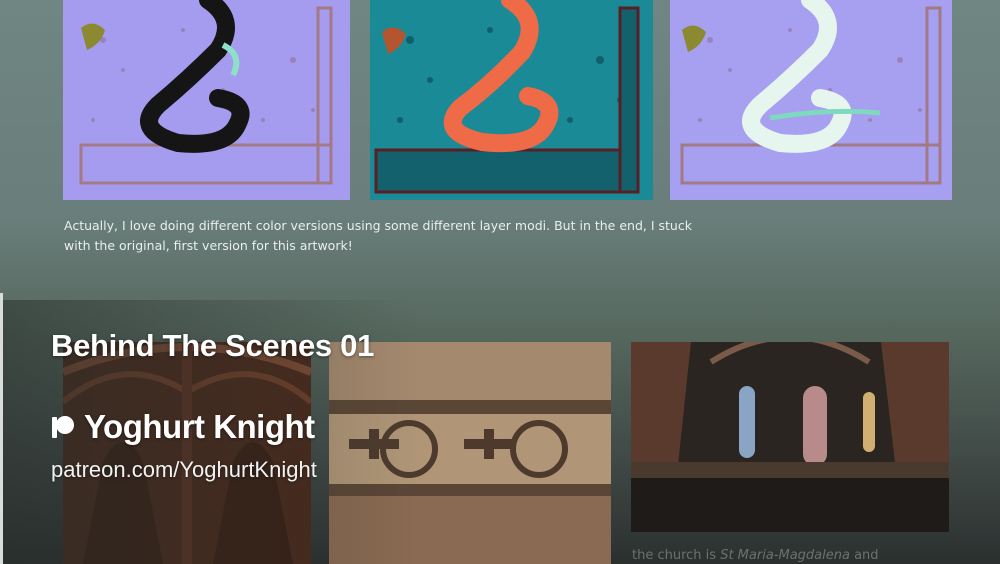 Image resolution: width=1000 pixels, height=564 pixels. I want to click on patreon-icon, so click(63, 427).